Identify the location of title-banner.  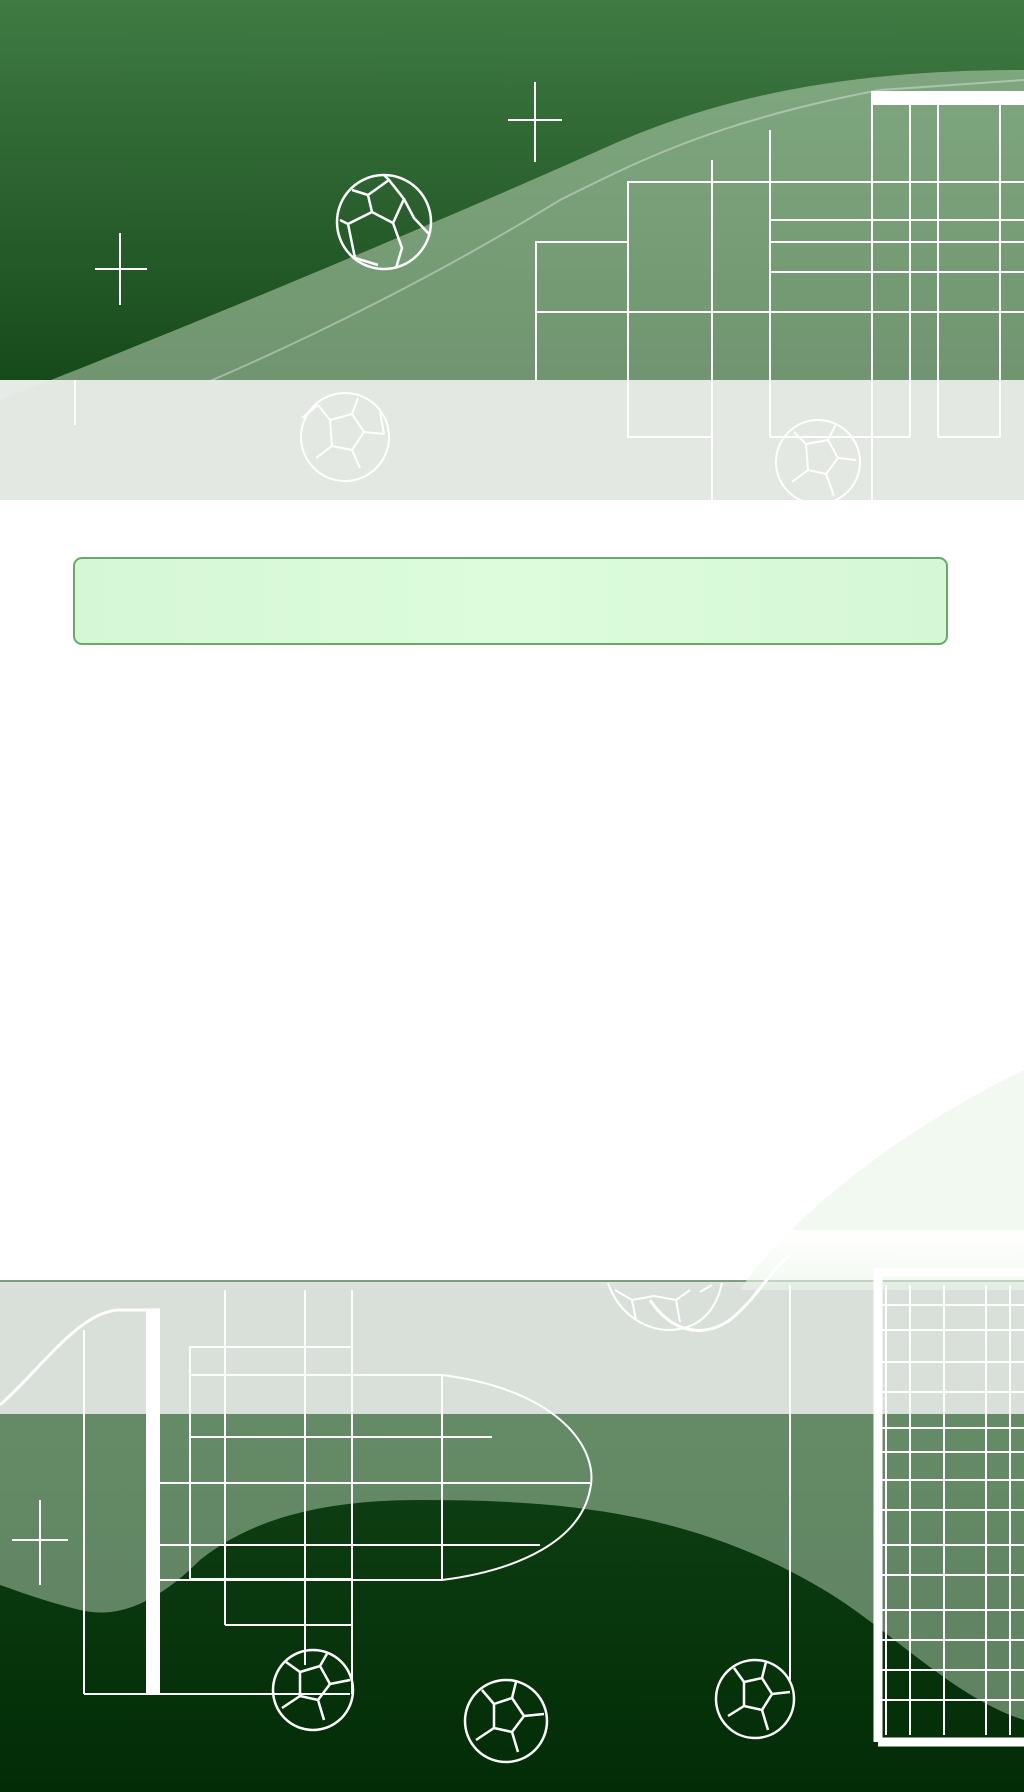
(510, 601).